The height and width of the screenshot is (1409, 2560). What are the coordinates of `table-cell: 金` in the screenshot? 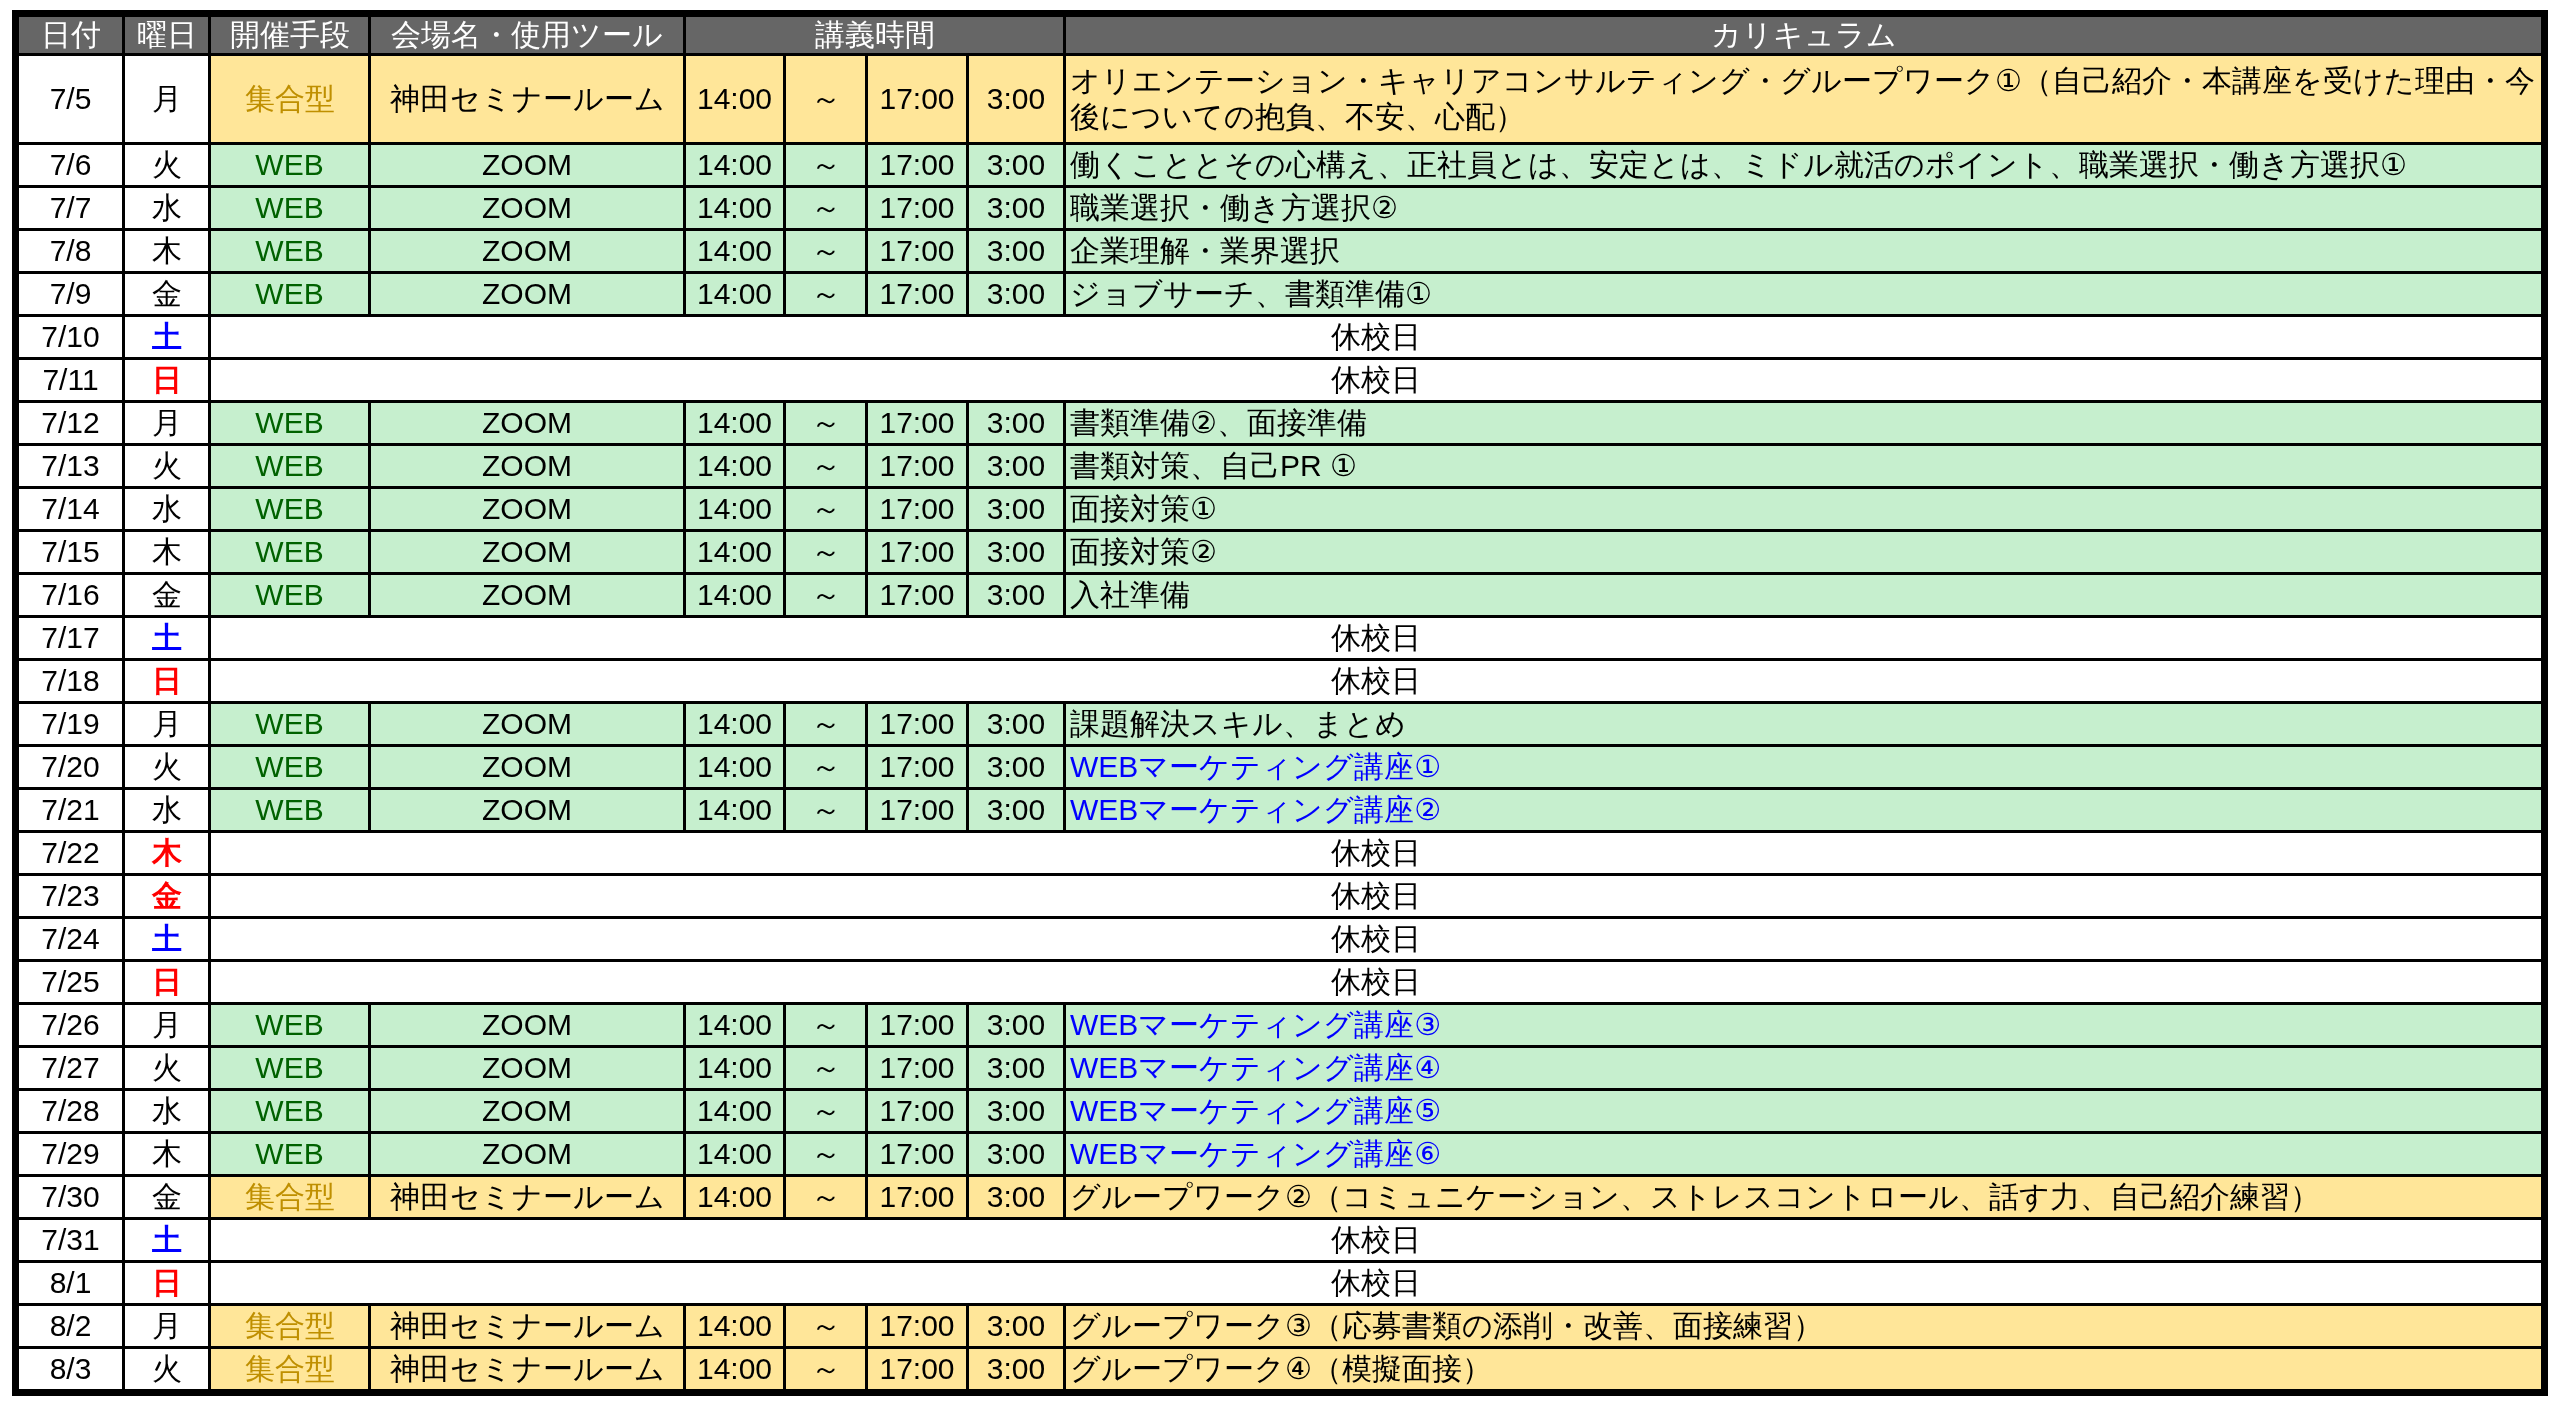 It's located at (166, 294).